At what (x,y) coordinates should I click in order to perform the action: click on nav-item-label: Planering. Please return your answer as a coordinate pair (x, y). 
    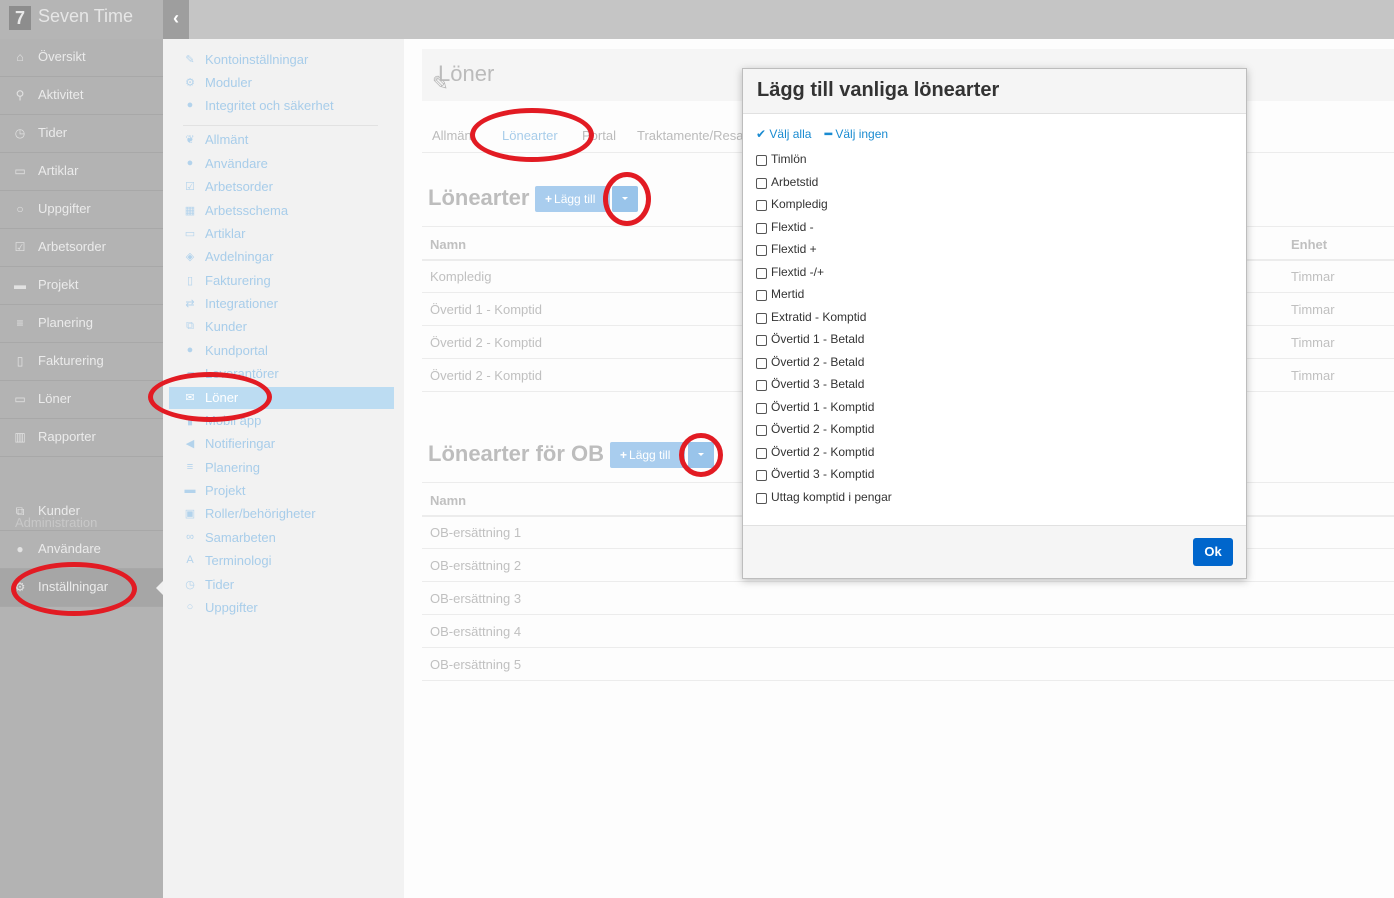
    Looking at the image, I should click on (65, 322).